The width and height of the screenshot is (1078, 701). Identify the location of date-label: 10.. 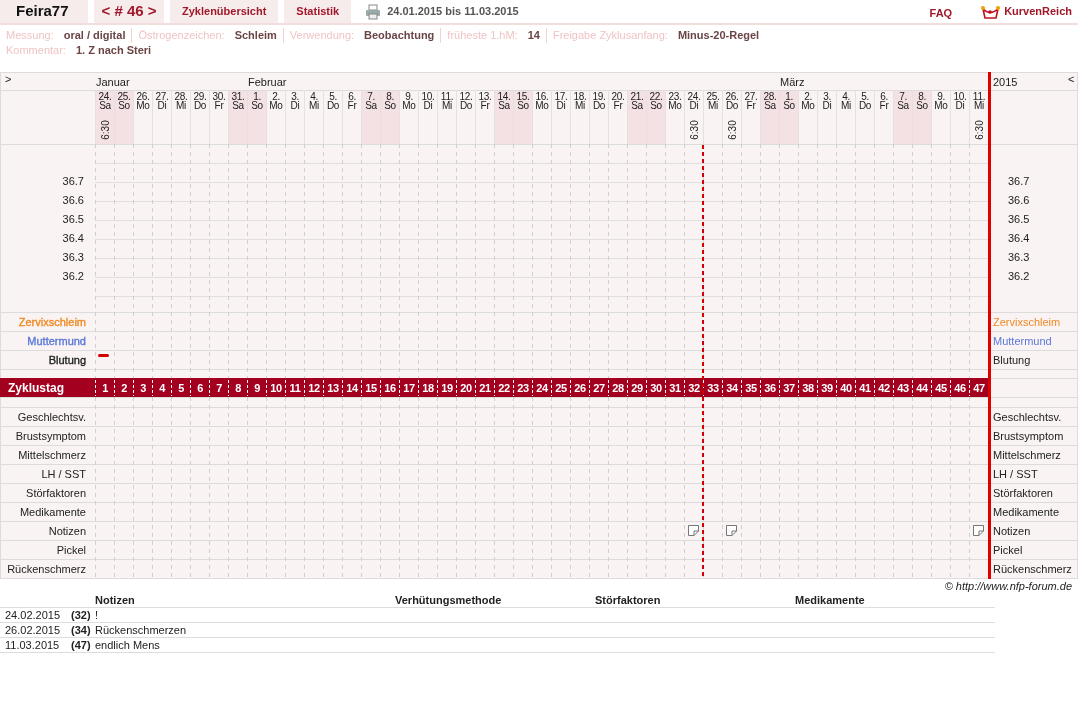
(428, 96).